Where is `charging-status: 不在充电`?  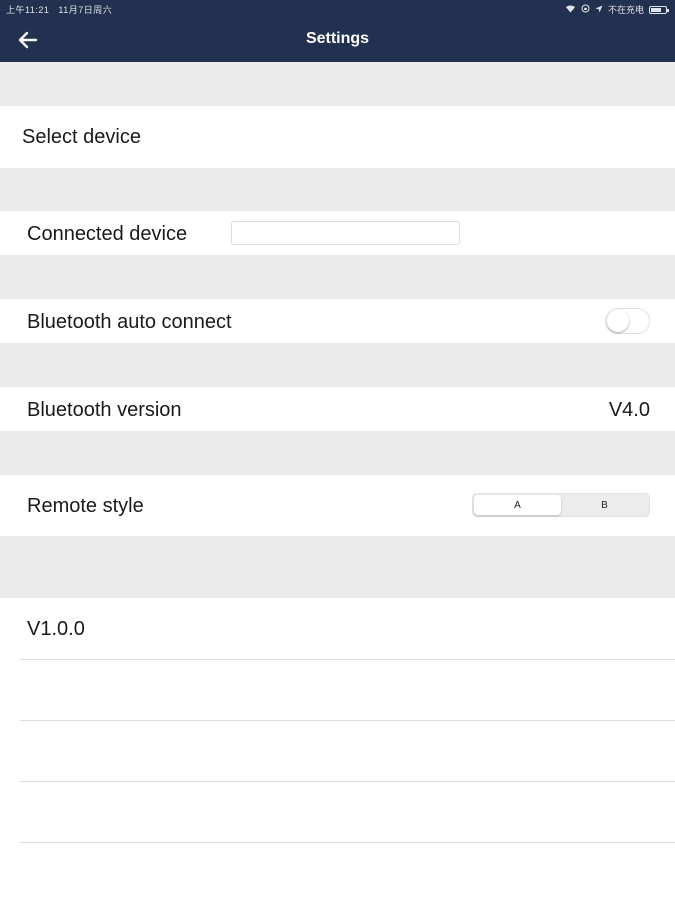
charging-status: 不在充电 is located at coordinates (625, 10).